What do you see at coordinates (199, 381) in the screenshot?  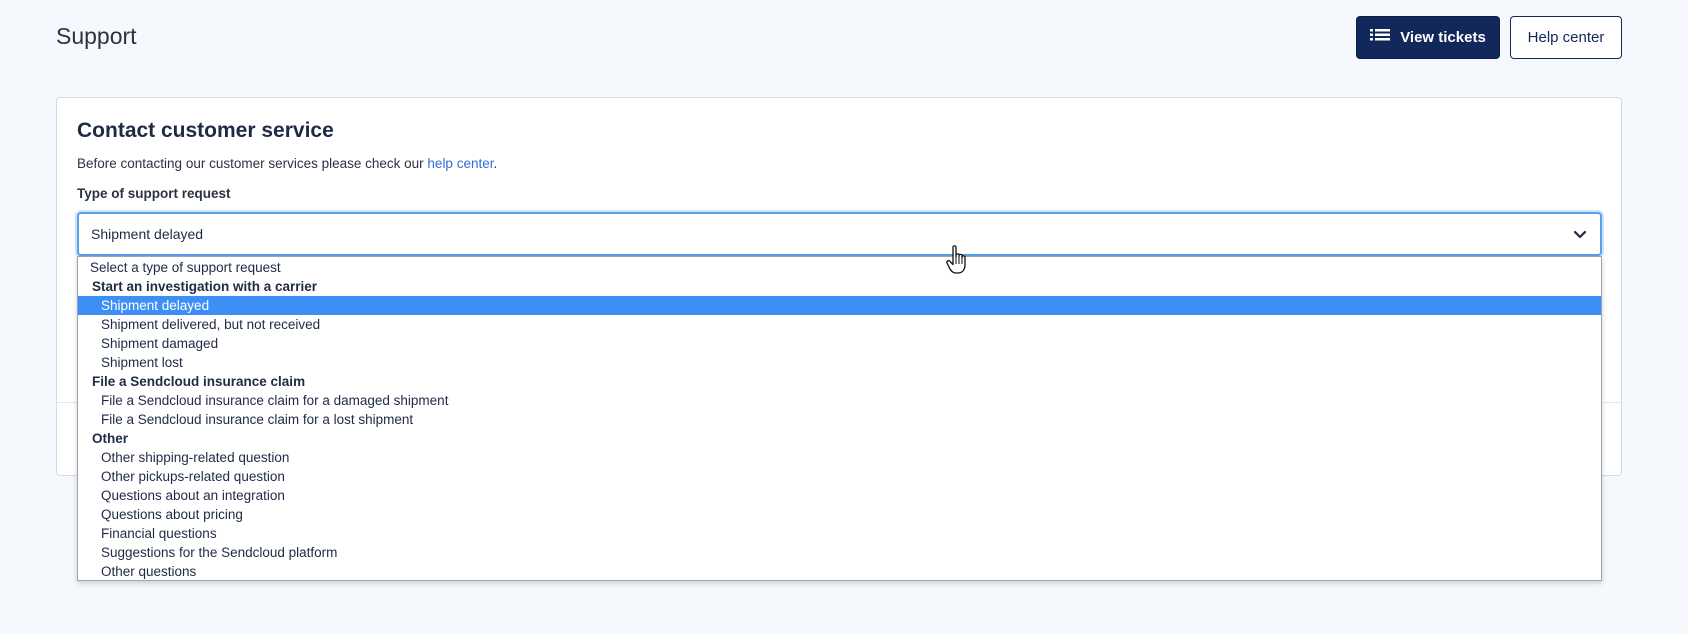 I see `group-label: File a Sendcloud insurance claim` at bounding box center [199, 381].